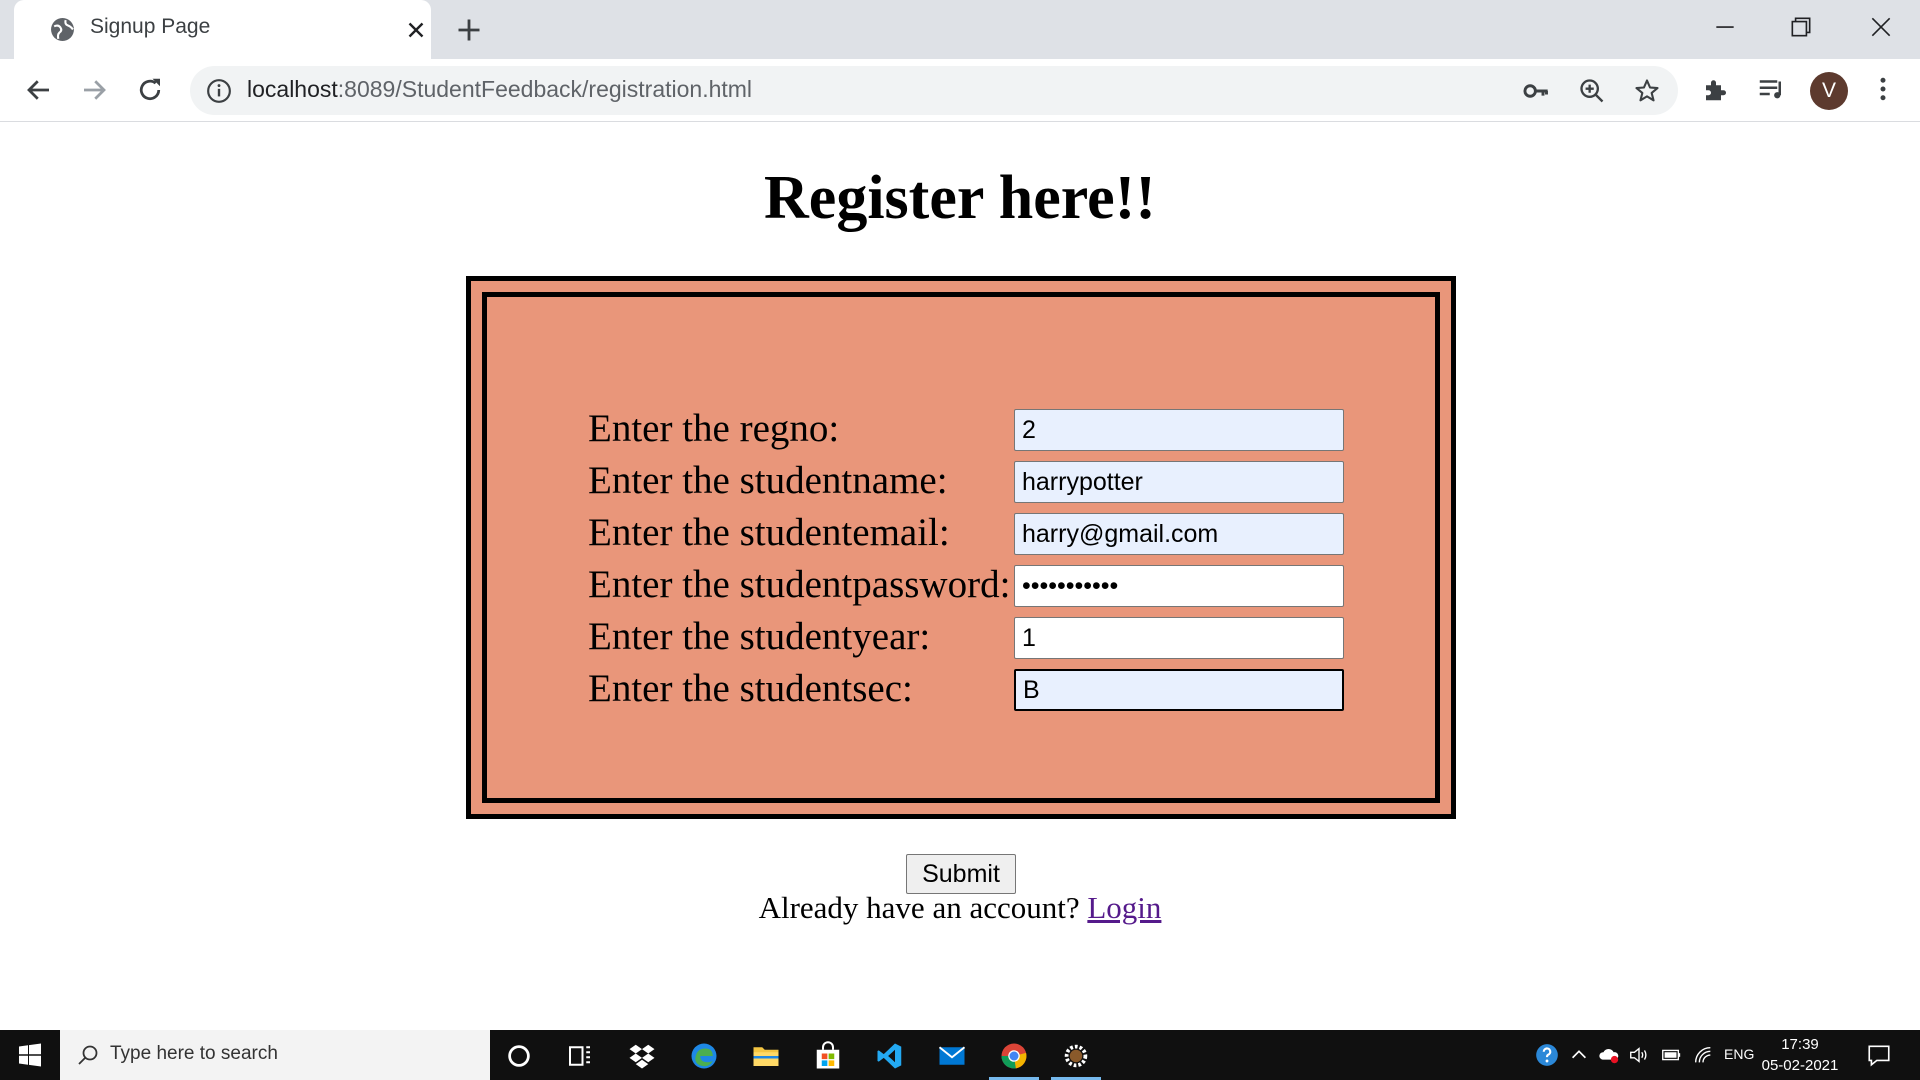 The height and width of the screenshot is (1080, 1920). I want to click on search-icon, so click(88, 1055).